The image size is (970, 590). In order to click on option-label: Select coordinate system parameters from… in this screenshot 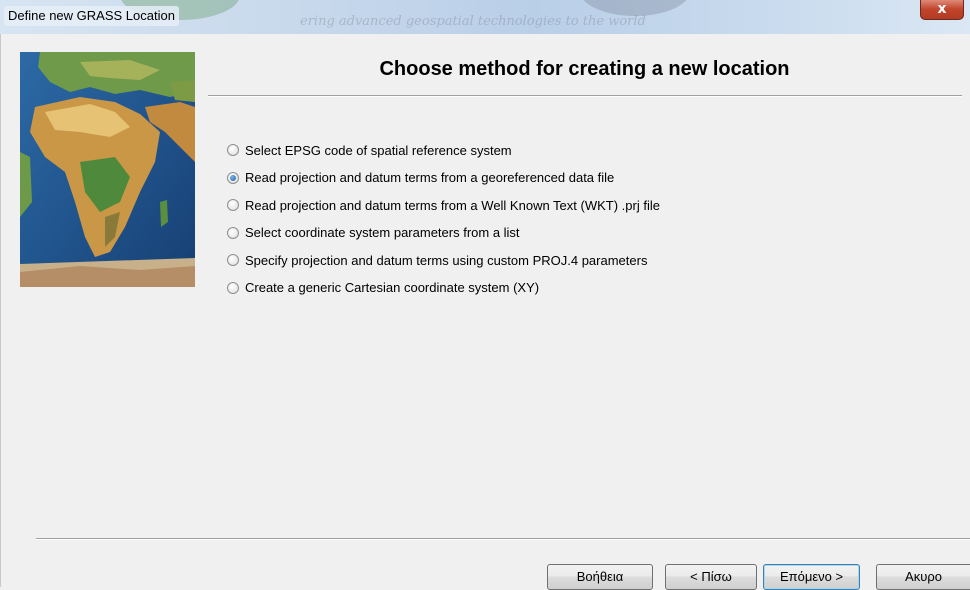, I will do `click(382, 233)`.